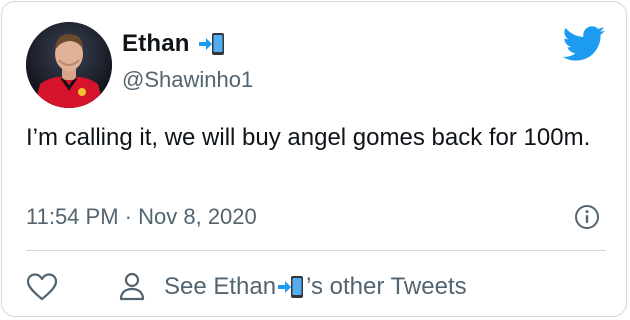 Image resolution: width=630 pixels, height=320 pixels. What do you see at coordinates (156, 44) in the screenshot?
I see `display-name: Ethan` at bounding box center [156, 44].